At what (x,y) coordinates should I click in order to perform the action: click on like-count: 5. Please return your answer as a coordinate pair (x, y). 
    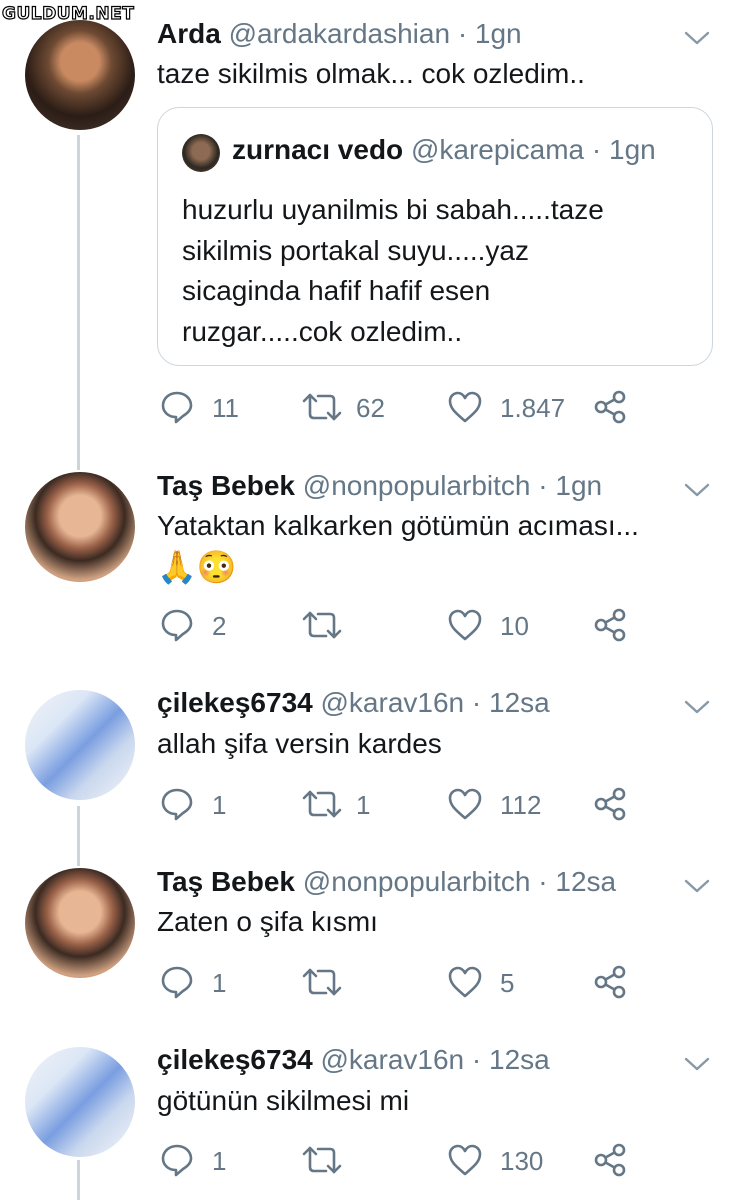
    Looking at the image, I should click on (507, 983).